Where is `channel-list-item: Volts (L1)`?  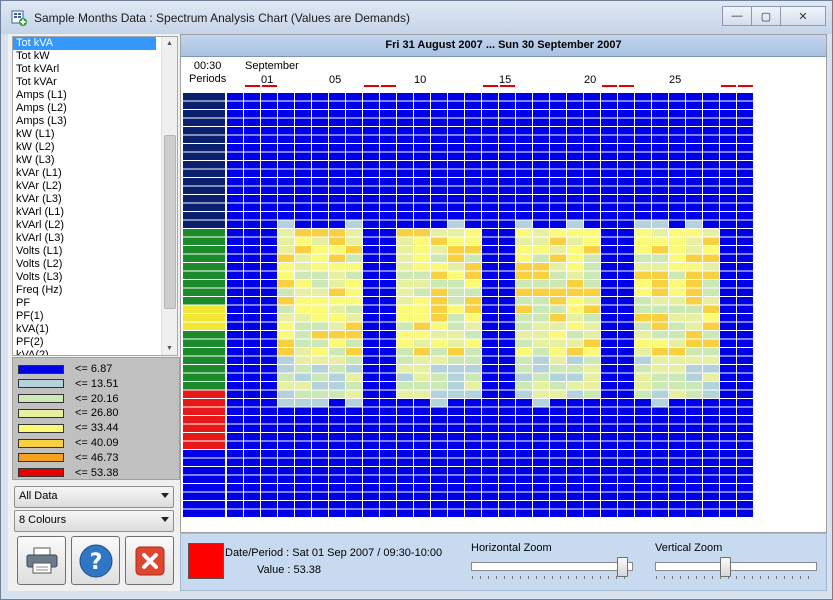 channel-list-item: Volts (L1) is located at coordinates (95, 251).